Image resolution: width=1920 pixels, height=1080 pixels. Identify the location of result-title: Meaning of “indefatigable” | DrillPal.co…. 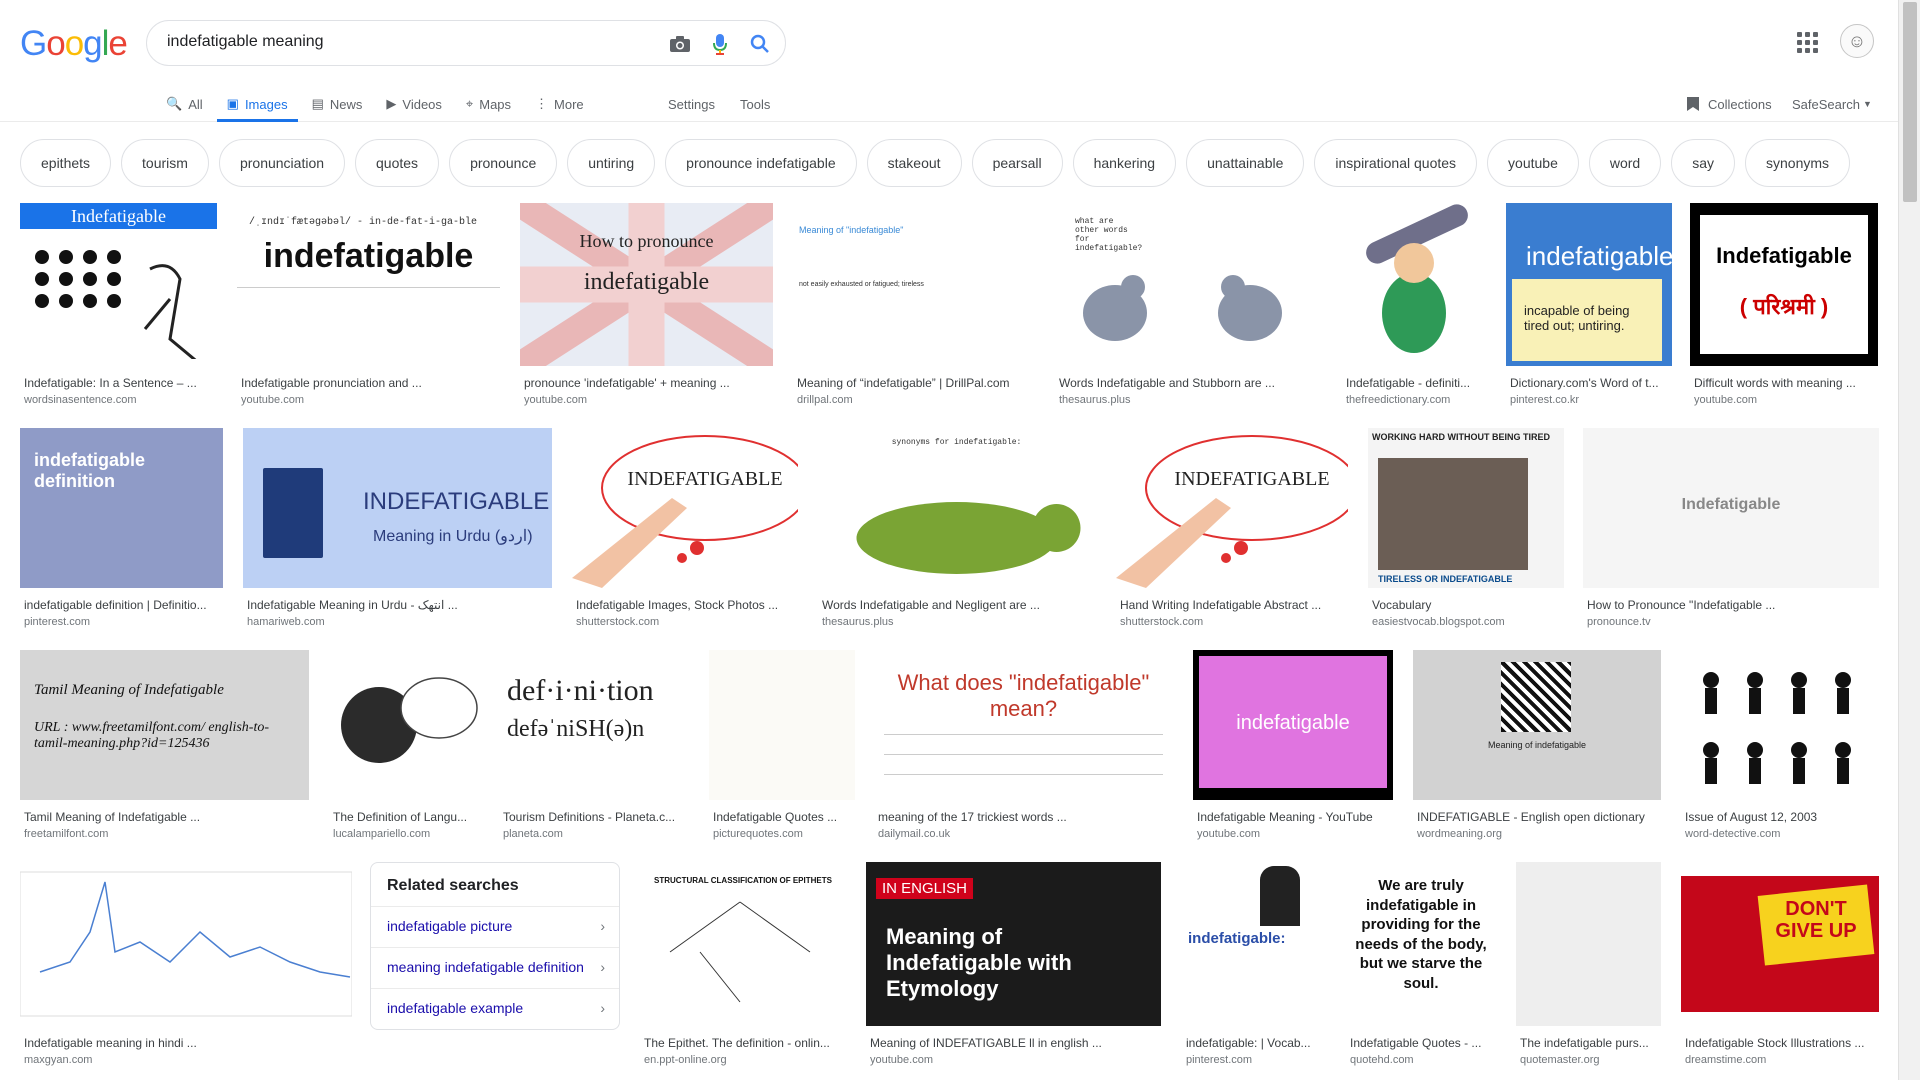
(914, 383).